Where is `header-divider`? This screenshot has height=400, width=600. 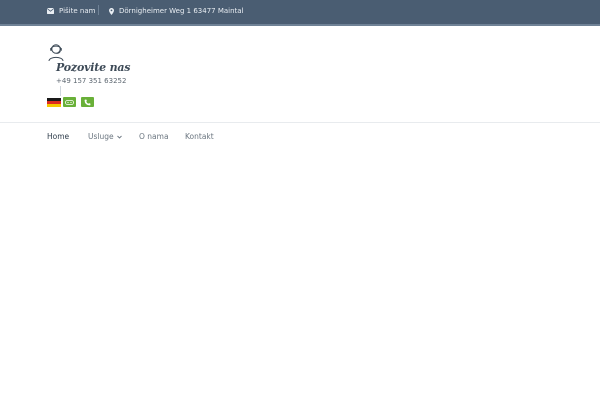
header-divider is located at coordinates (300, 122).